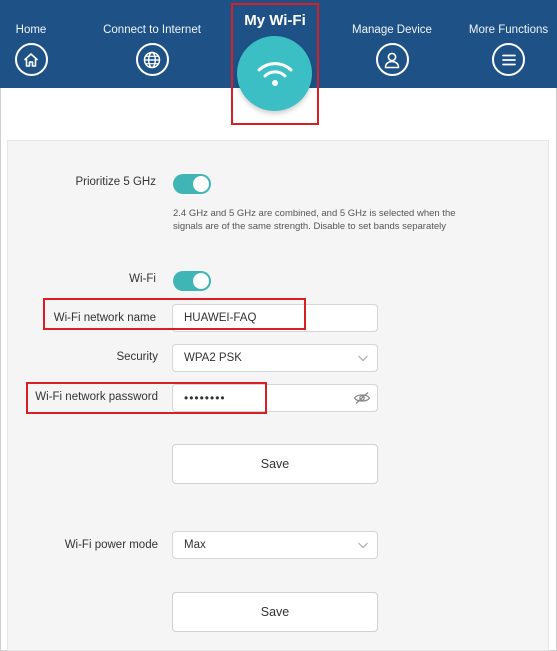  I want to click on nav-home-label: Home, so click(31, 30).